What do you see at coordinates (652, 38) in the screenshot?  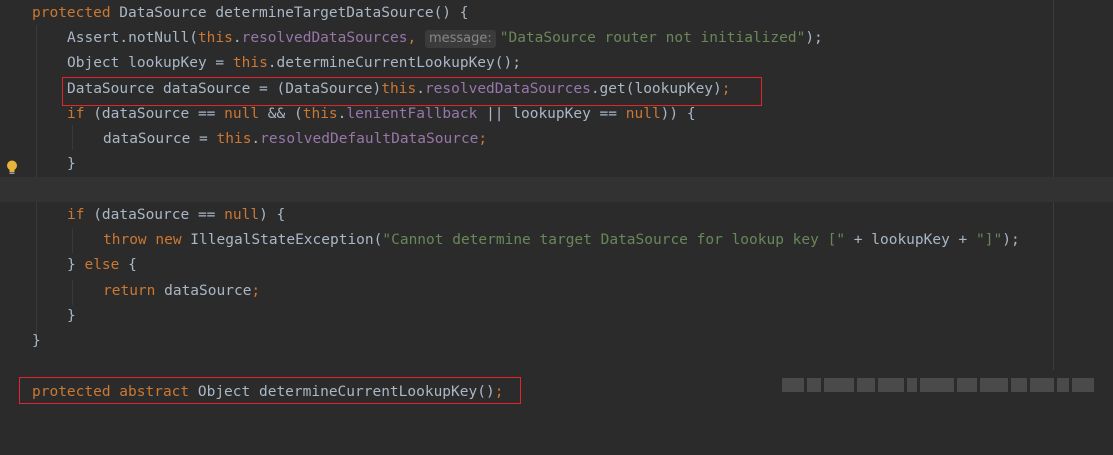 I see `code-token: "DataSource router not initialized"` at bounding box center [652, 38].